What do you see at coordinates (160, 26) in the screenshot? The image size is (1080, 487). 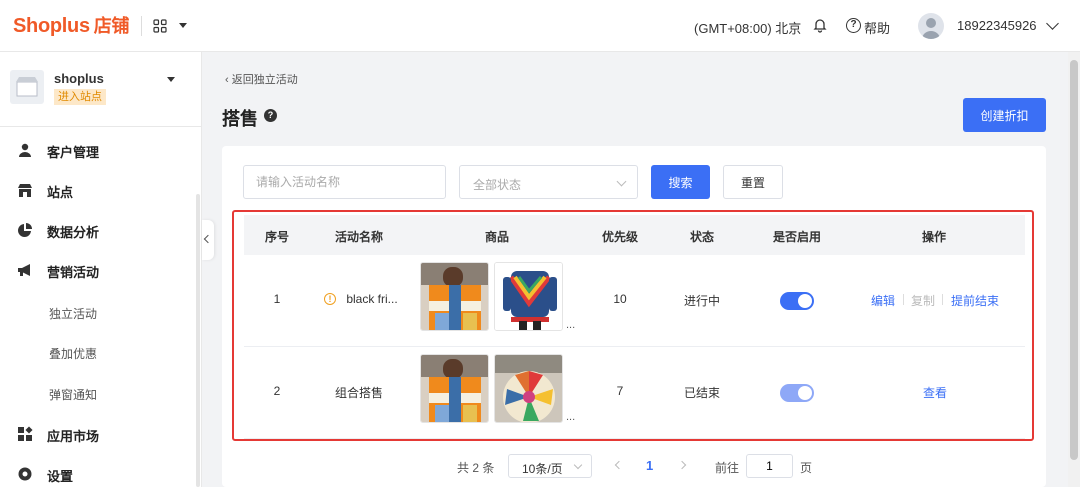 I see `grid-apps-icon` at bounding box center [160, 26].